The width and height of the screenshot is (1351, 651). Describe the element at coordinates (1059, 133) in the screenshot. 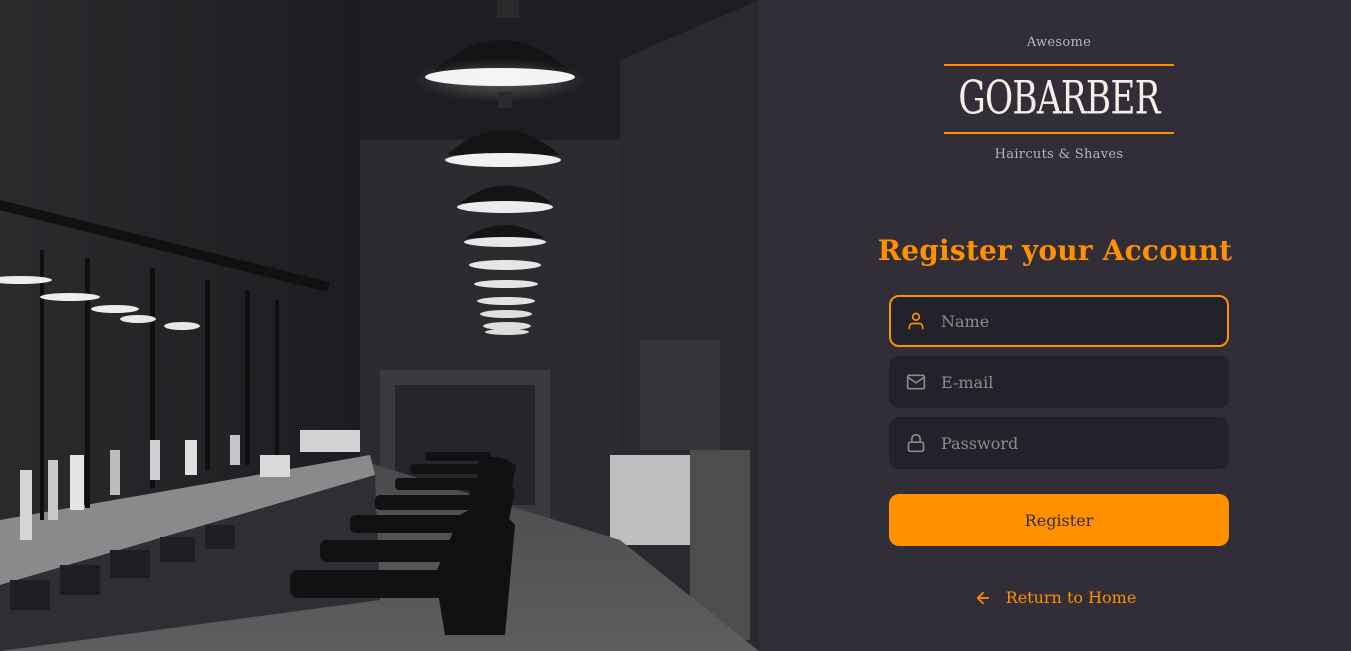

I see `logo-bottom-rule` at that location.